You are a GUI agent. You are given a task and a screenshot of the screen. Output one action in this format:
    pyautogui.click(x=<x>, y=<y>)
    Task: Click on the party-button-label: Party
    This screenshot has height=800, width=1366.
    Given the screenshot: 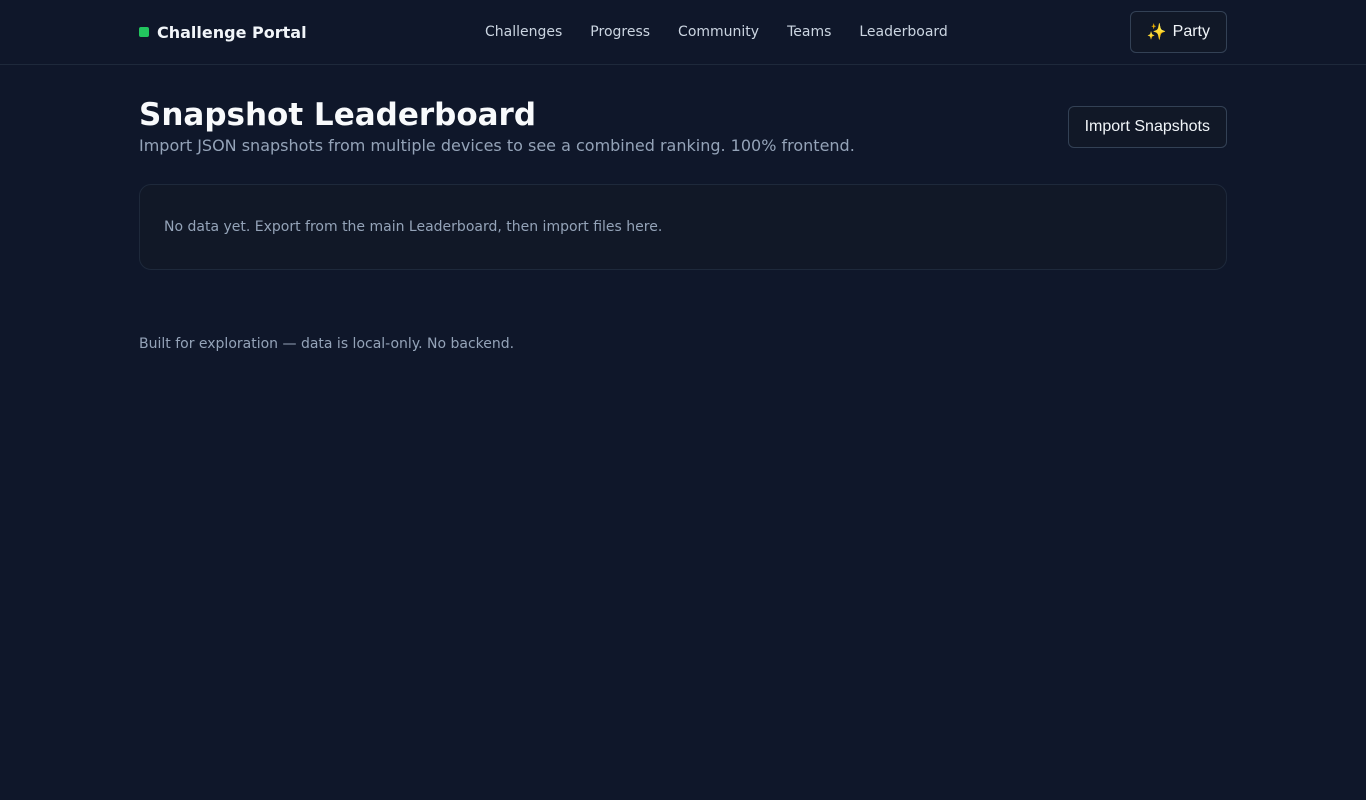 What is the action you would take?
    pyautogui.click(x=1191, y=31)
    